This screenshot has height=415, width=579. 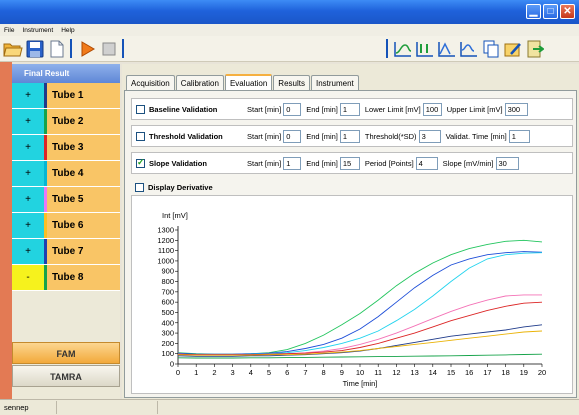 I want to click on chart-peak-icon, so click(x=446, y=48).